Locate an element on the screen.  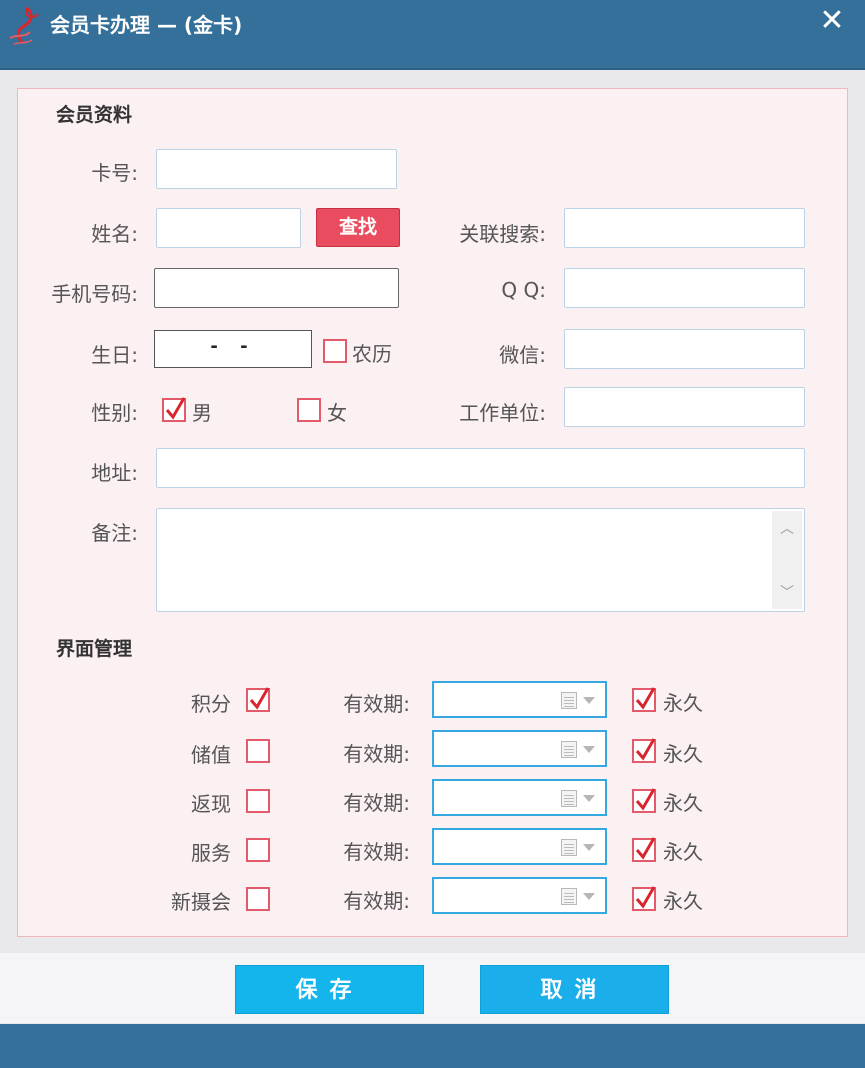
module-label: 返现 is located at coordinates (211, 804).